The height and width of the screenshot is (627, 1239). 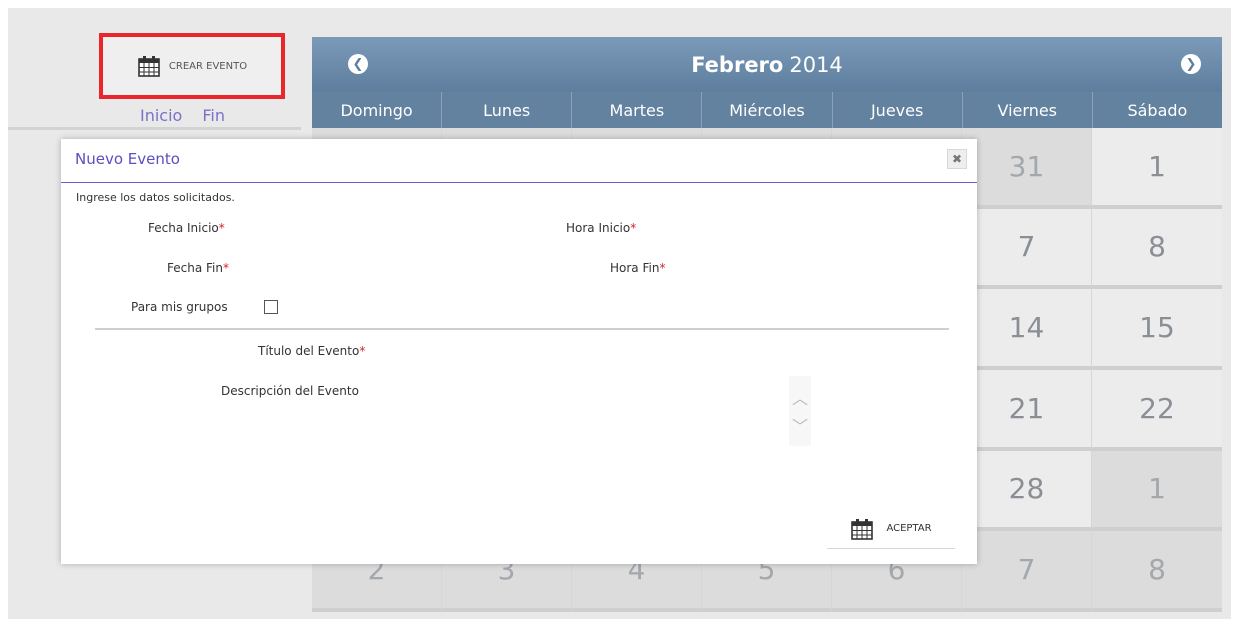 I want to click on start-date-label-text: Fecha Inicio, so click(x=183, y=228).